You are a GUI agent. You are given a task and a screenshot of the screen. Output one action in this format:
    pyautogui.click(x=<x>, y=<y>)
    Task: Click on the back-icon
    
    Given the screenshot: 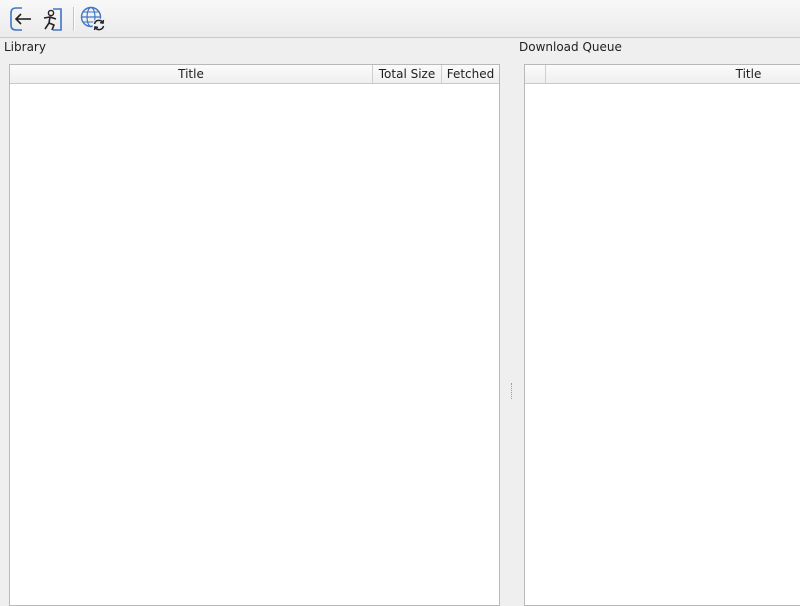 What is the action you would take?
    pyautogui.click(x=20, y=19)
    